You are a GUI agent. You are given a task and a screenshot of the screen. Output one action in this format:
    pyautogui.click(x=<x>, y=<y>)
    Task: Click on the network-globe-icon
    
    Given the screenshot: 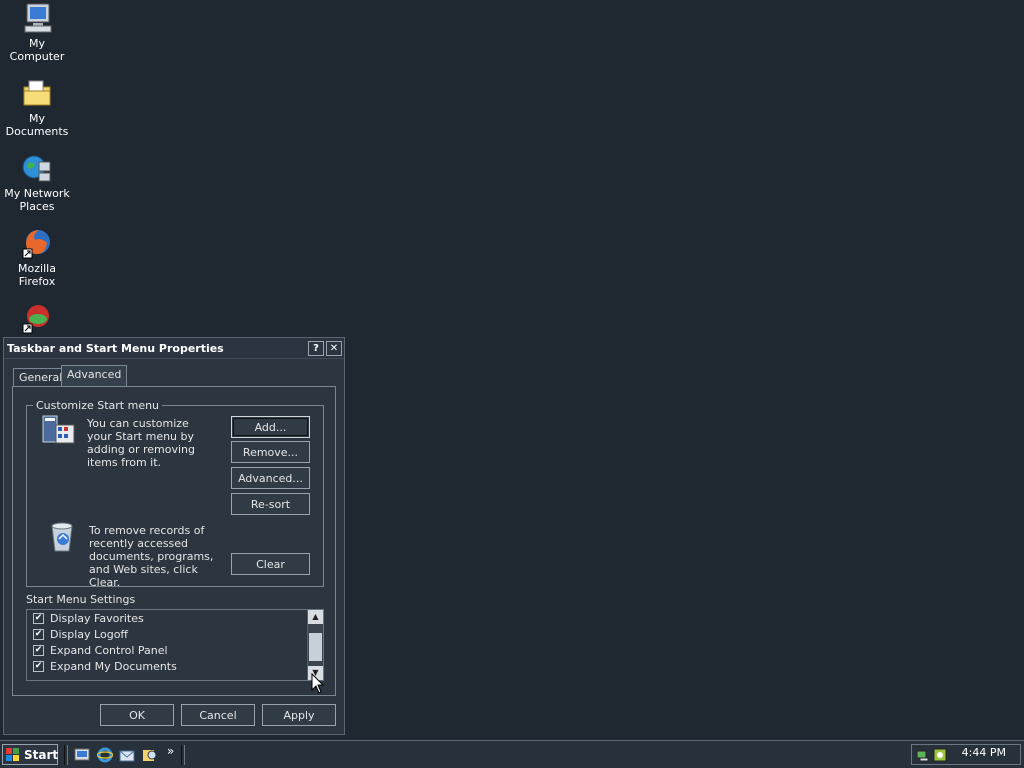 What is the action you would take?
    pyautogui.click(x=37, y=168)
    